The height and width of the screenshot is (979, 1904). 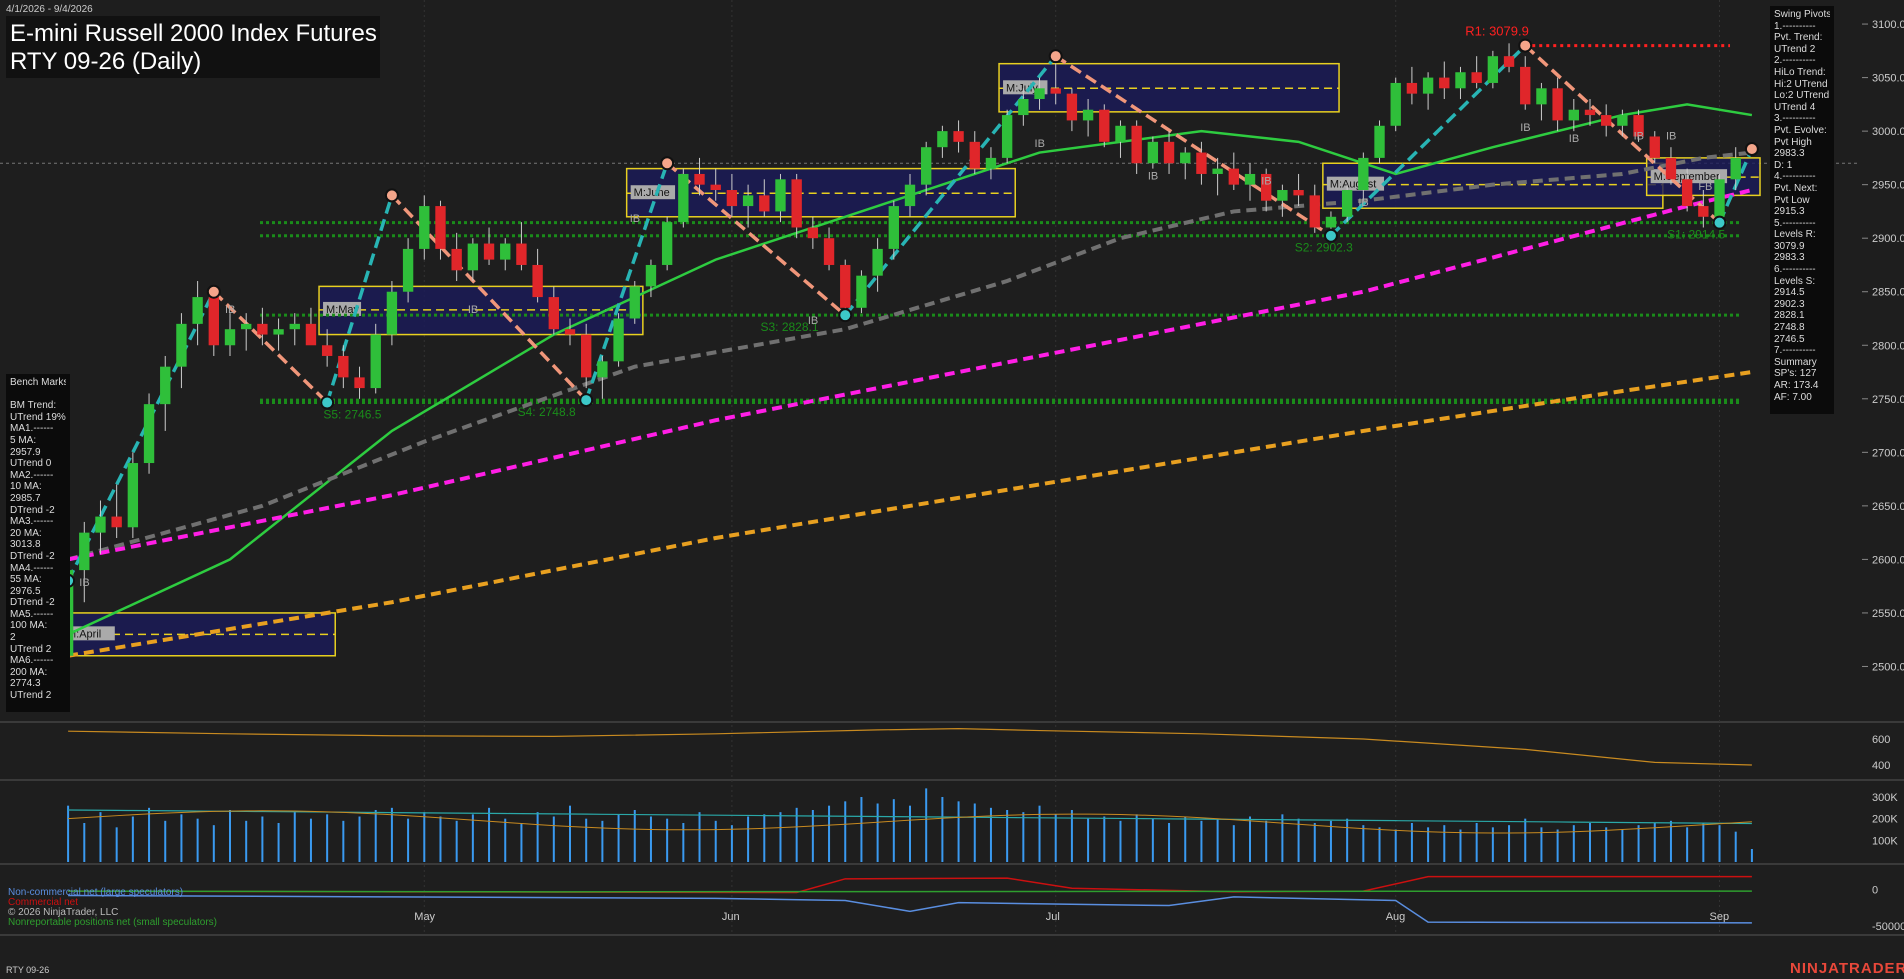 What do you see at coordinates (731, 917) in the screenshot?
I see `x-tick-label: Jun` at bounding box center [731, 917].